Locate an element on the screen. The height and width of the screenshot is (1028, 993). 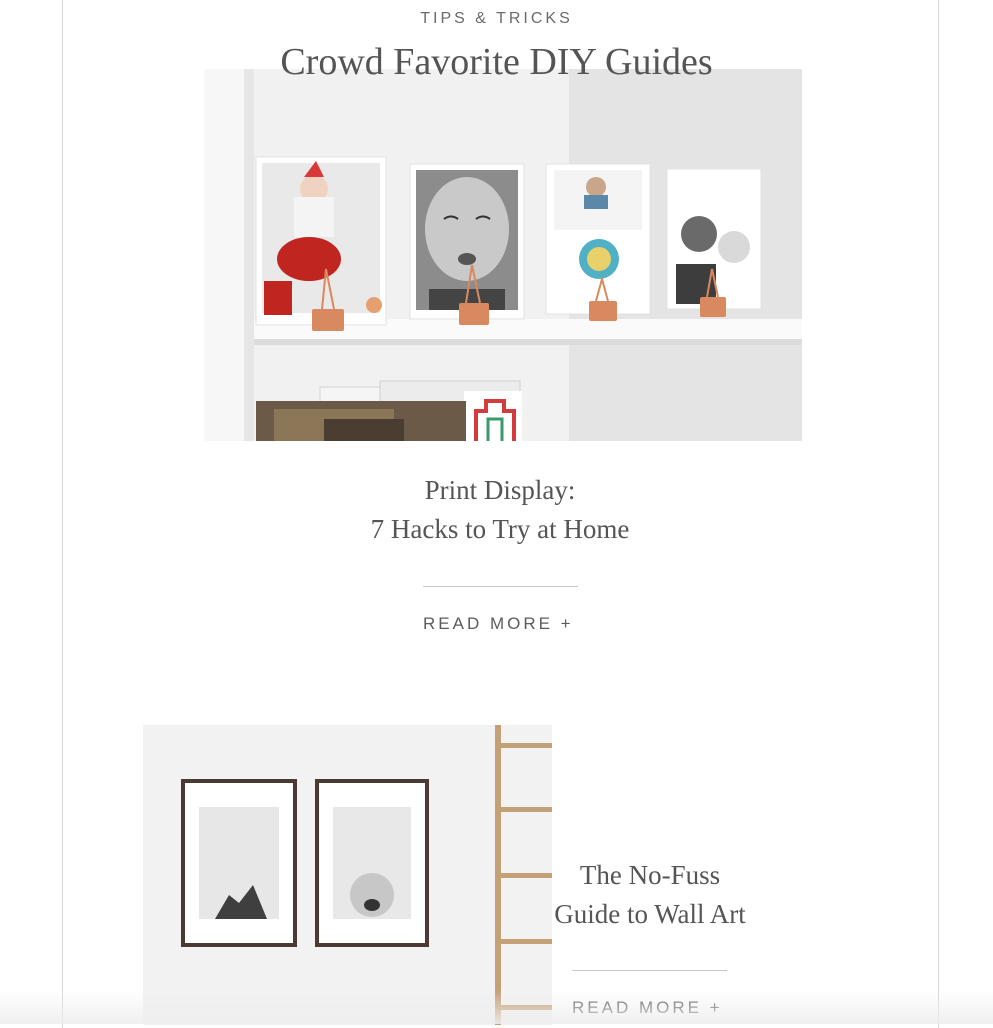
article-title-line2: Guide to Wall Art is located at coordinates (650, 914).